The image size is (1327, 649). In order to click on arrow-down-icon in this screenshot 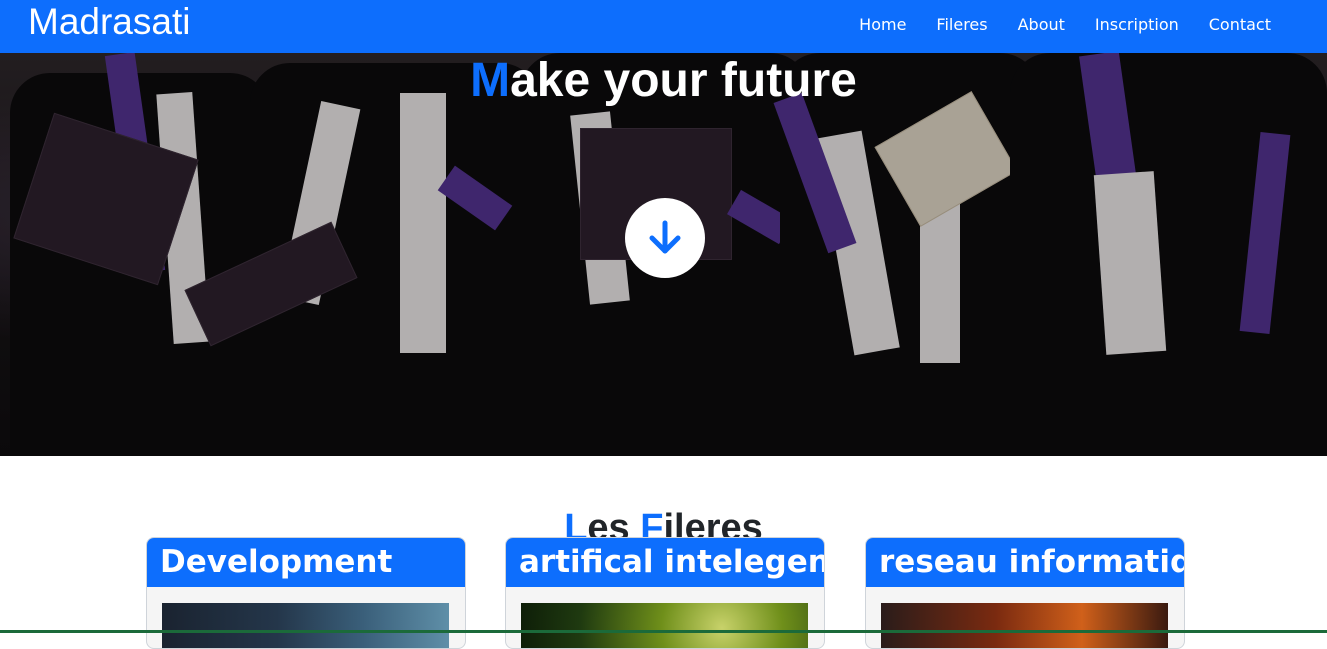, I will do `click(665, 237)`.